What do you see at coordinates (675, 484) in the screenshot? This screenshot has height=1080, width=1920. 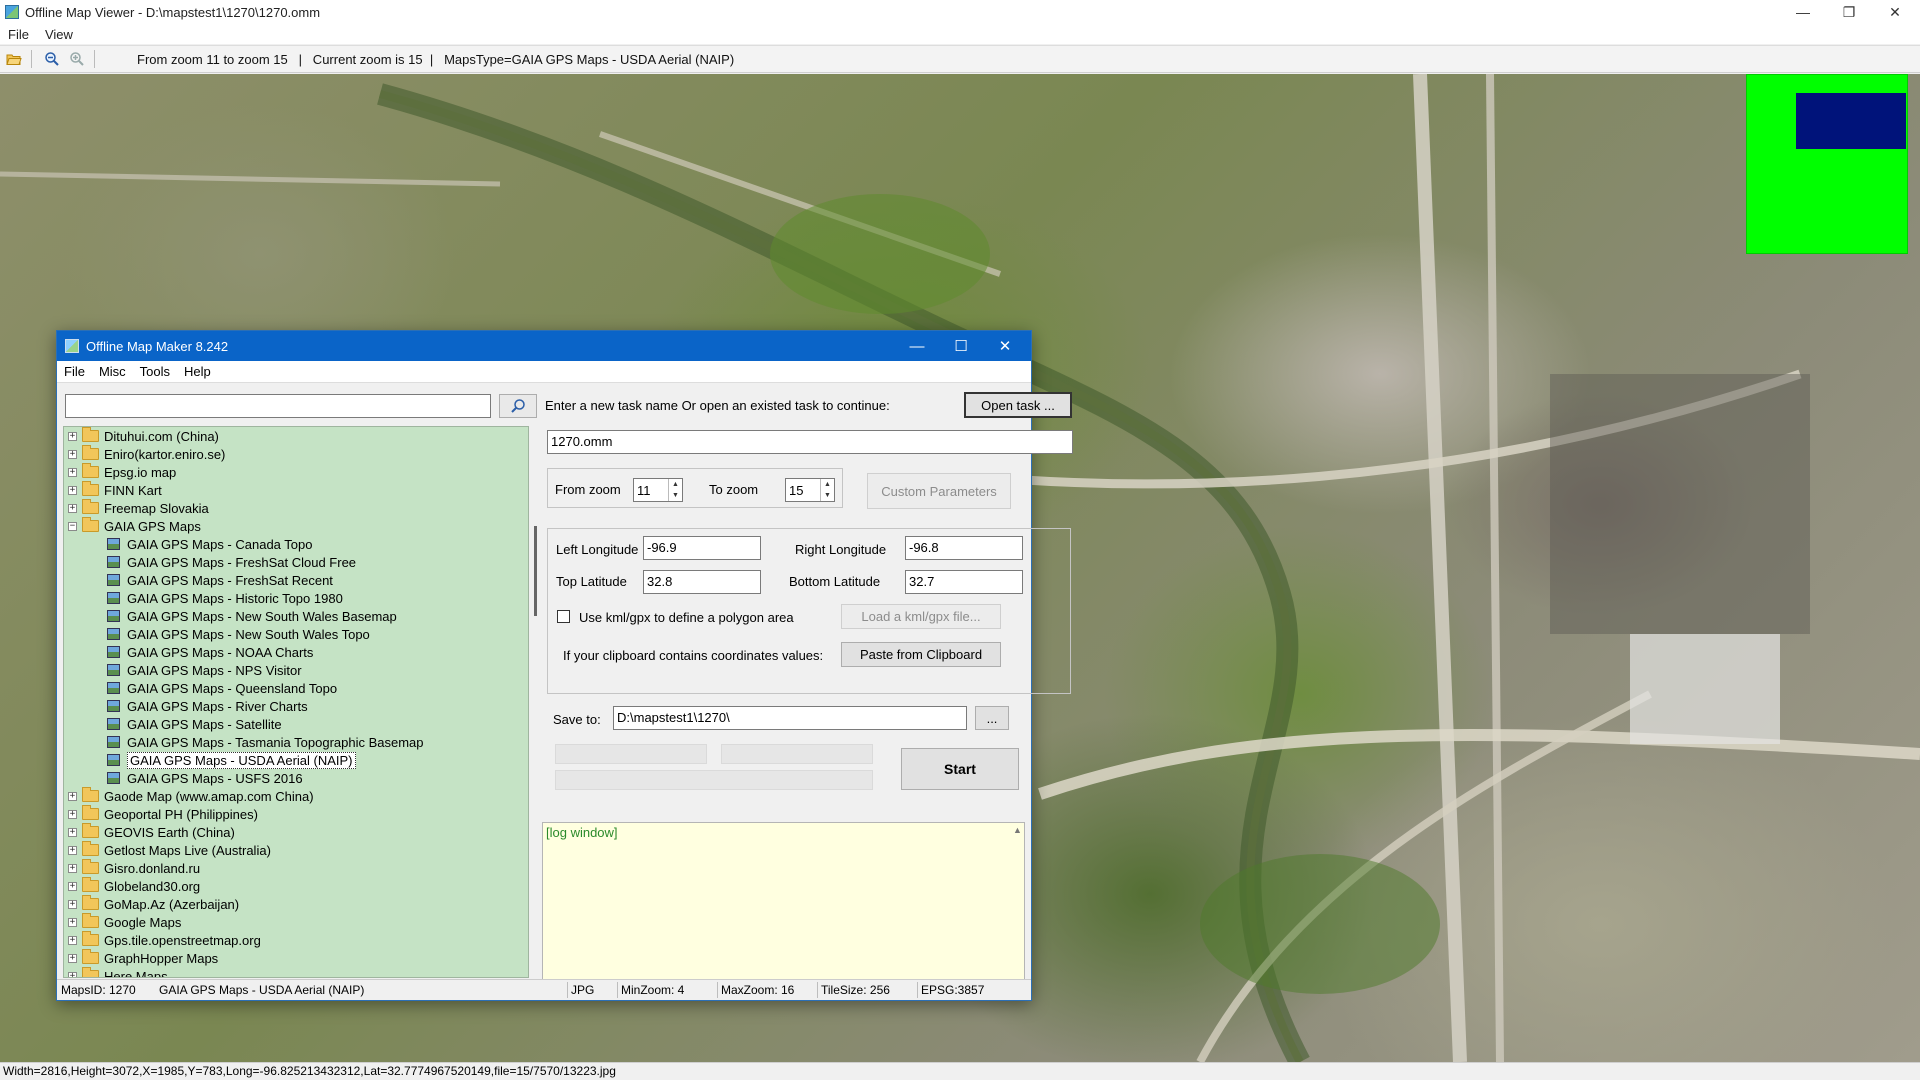 I see `from-zoom-up-icon: ▲` at bounding box center [675, 484].